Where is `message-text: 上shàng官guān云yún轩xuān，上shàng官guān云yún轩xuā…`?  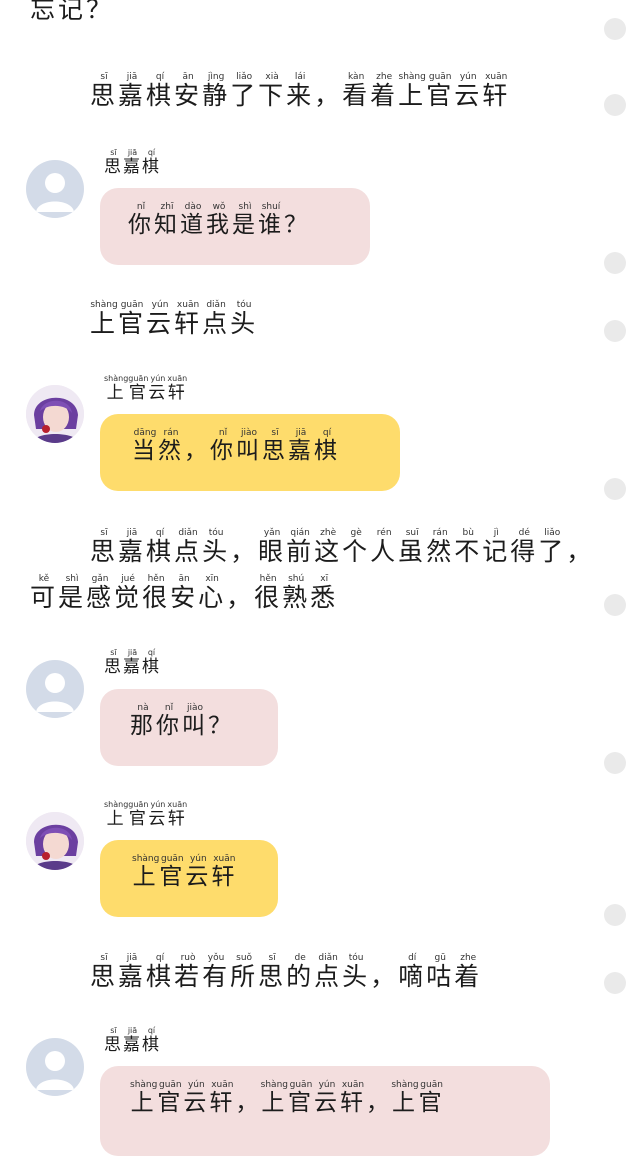
message-text: 上shàng官guān云yún轩xuān，上shàng官guān云yún轩xuā… is located at coordinates (287, 1102).